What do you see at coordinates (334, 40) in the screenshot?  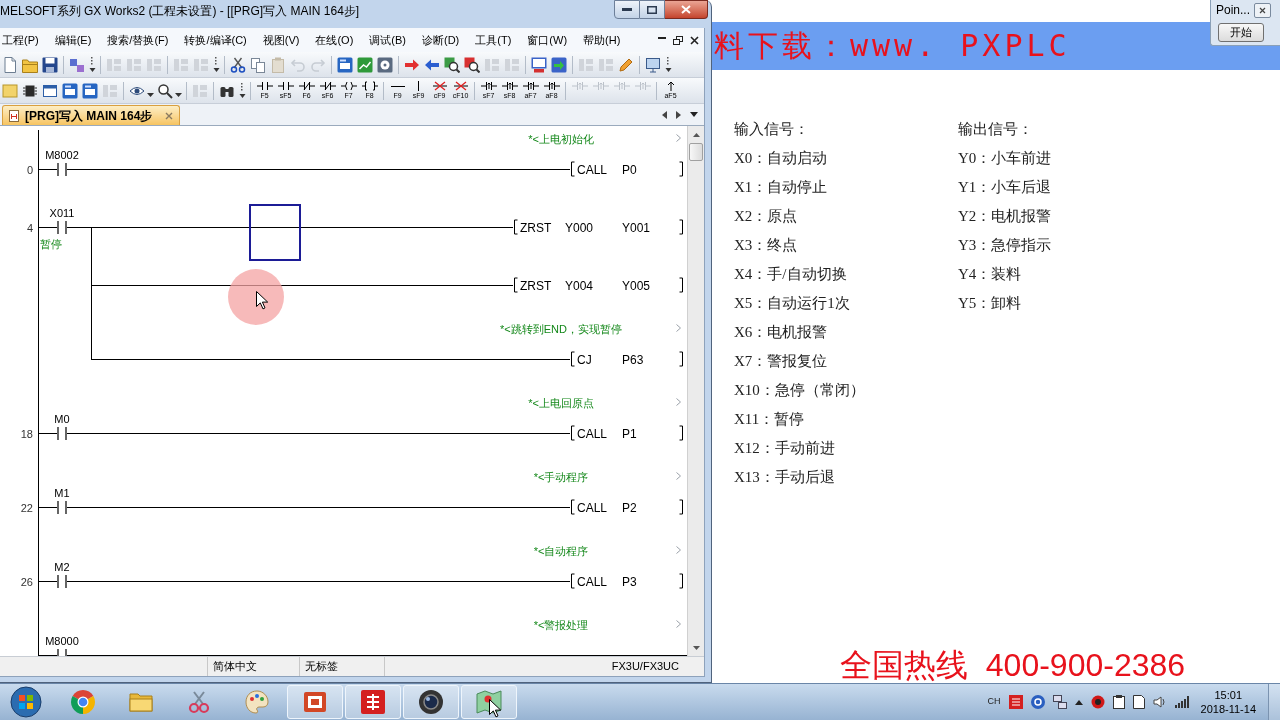 I see `menu-item: 在线(O)` at bounding box center [334, 40].